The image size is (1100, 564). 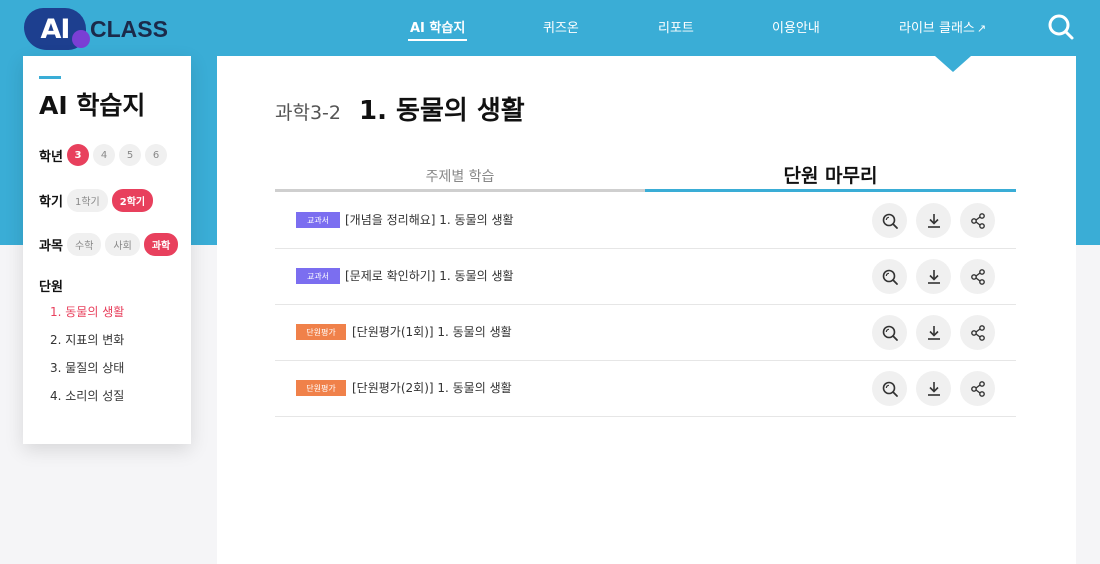 What do you see at coordinates (561, 26) in the screenshot?
I see `nav-quiz-on: 퀴즈온` at bounding box center [561, 26].